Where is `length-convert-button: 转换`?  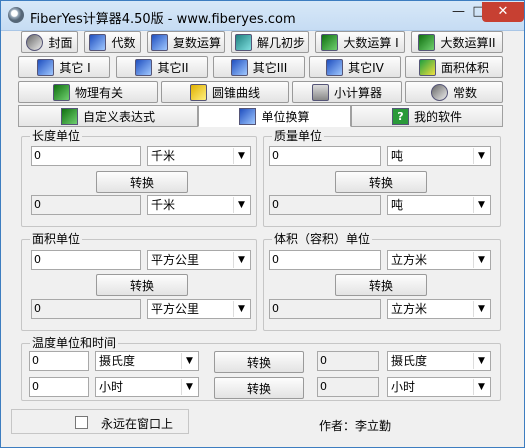 length-convert-button: 转换 is located at coordinates (142, 182).